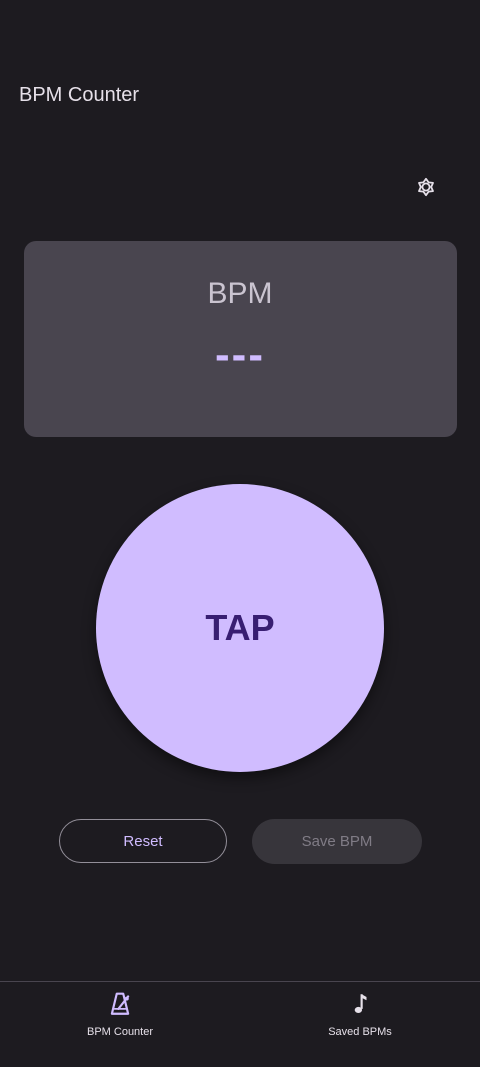 The height and width of the screenshot is (1067, 480). What do you see at coordinates (240, 354) in the screenshot?
I see `bpm-value: ---` at bounding box center [240, 354].